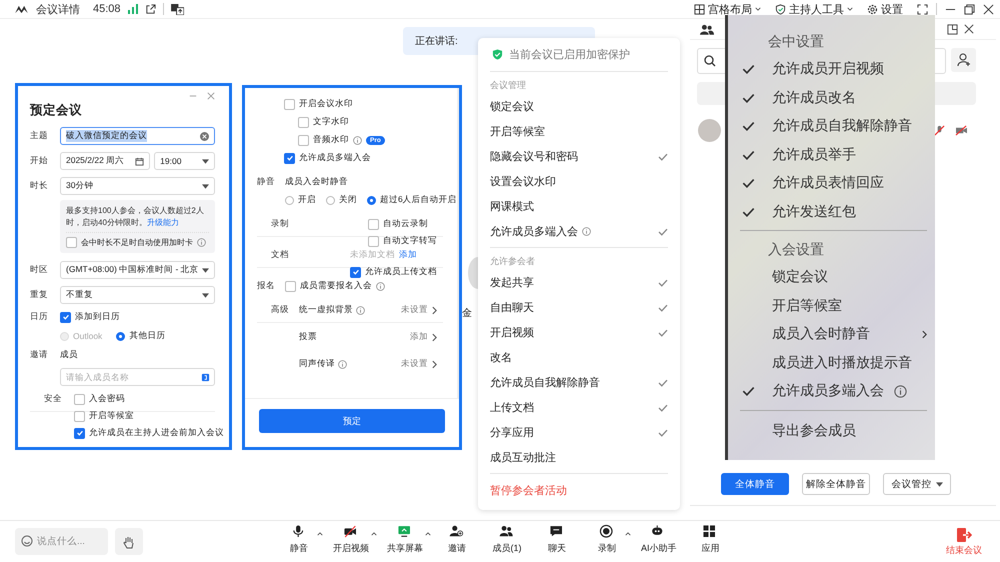  What do you see at coordinates (307, 200) in the screenshot?
I see `radio-label: 开启` at bounding box center [307, 200].